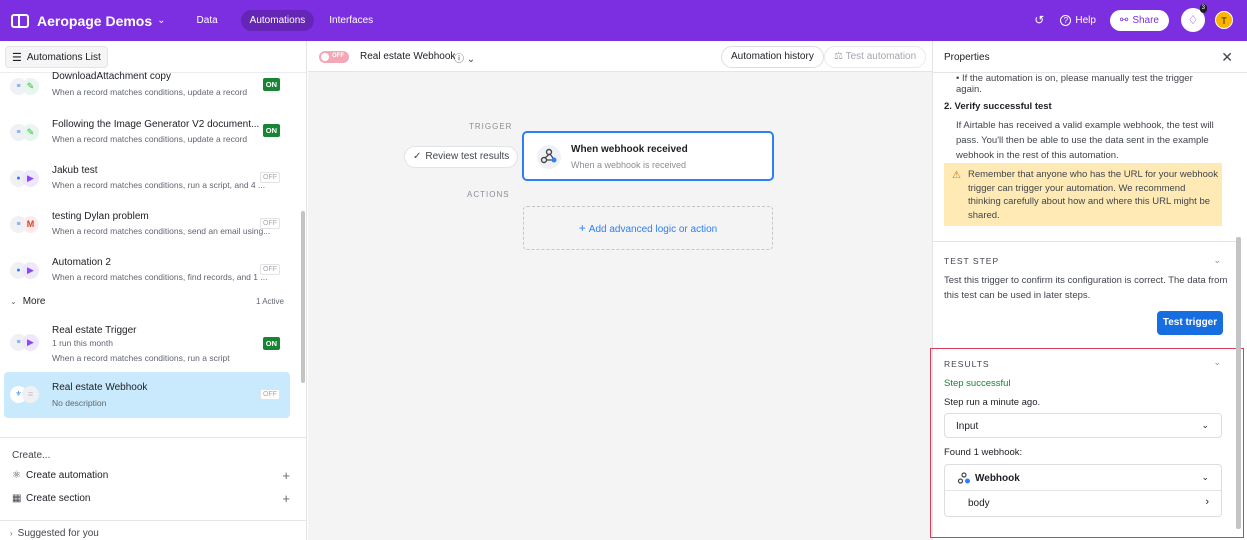 The width and height of the screenshot is (1247, 540). Describe the element at coordinates (303, 297) in the screenshot. I see `sidebar-scrollbar` at that location.